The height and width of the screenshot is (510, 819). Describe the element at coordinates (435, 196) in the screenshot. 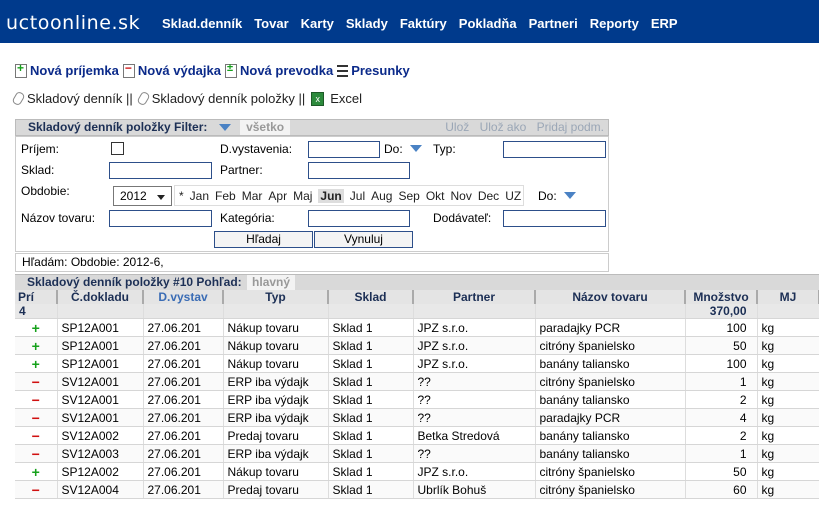

I see `month-okt: Okt` at that location.